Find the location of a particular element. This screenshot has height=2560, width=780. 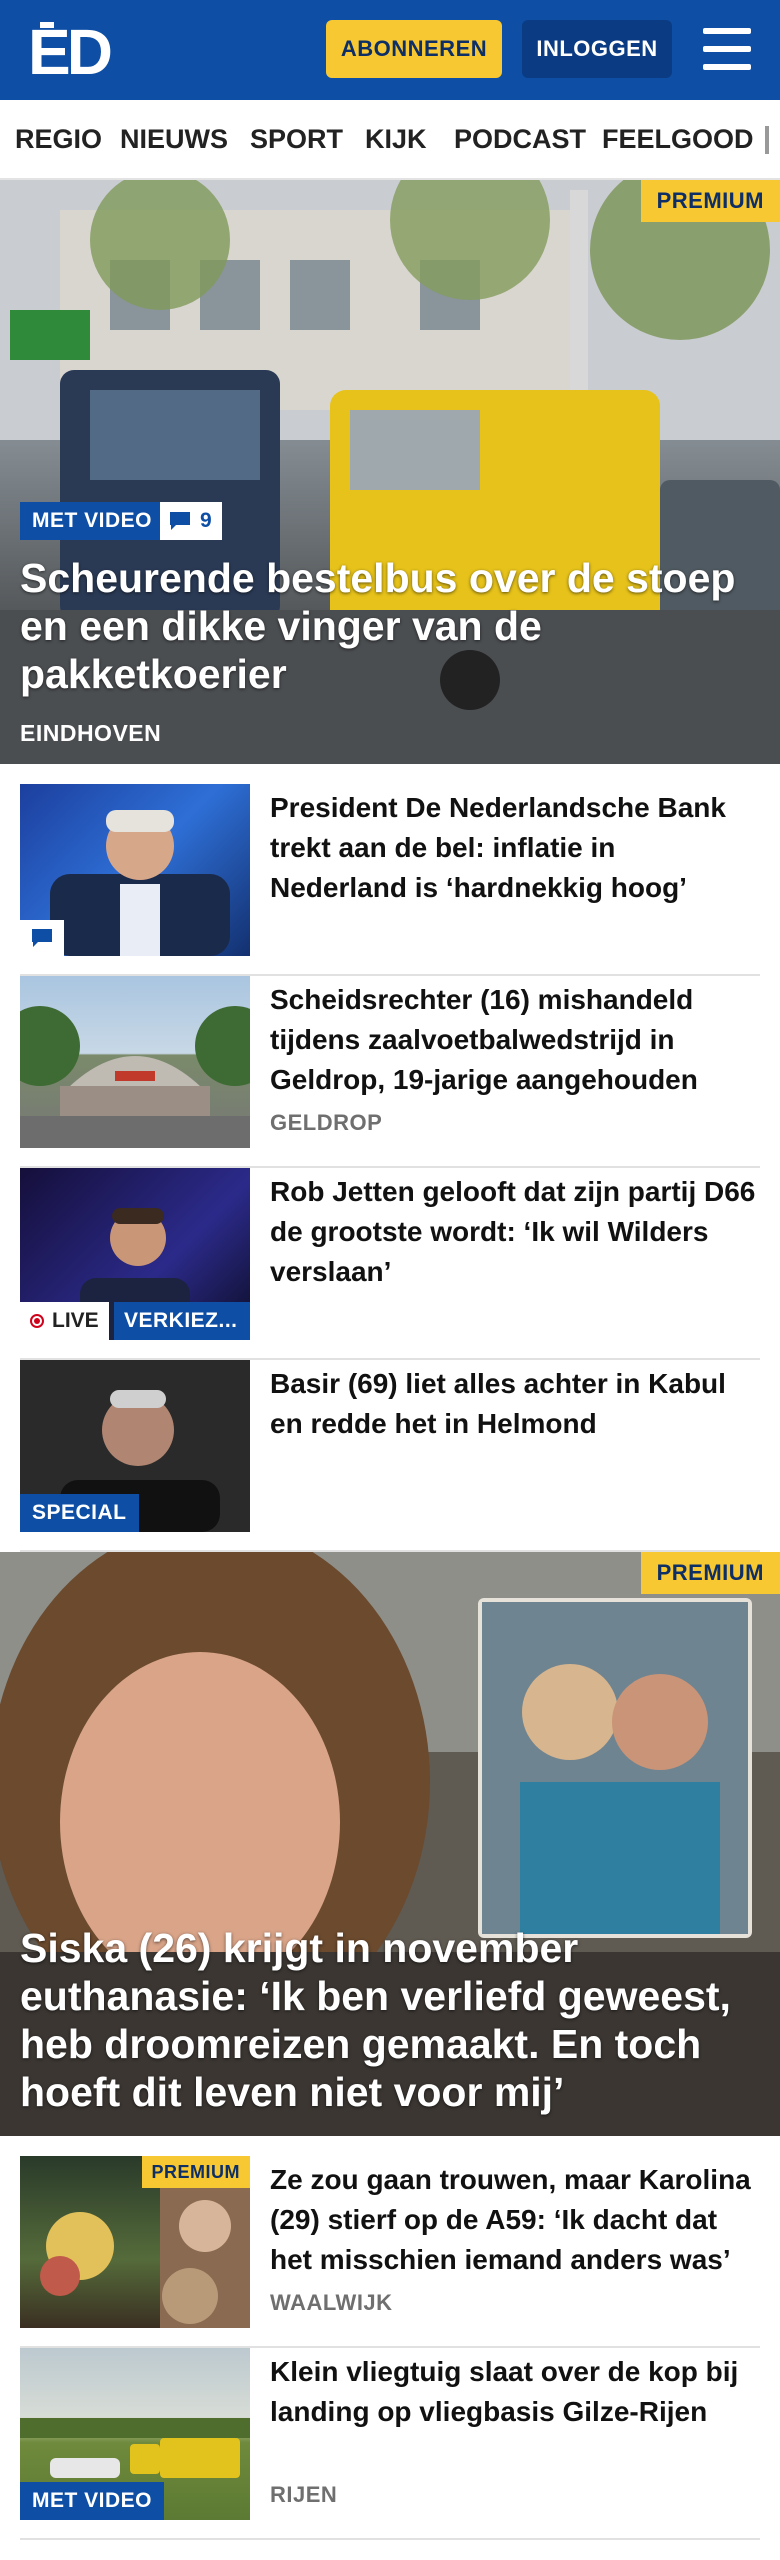

article-city: RIJEN is located at coordinates (304, 2494).